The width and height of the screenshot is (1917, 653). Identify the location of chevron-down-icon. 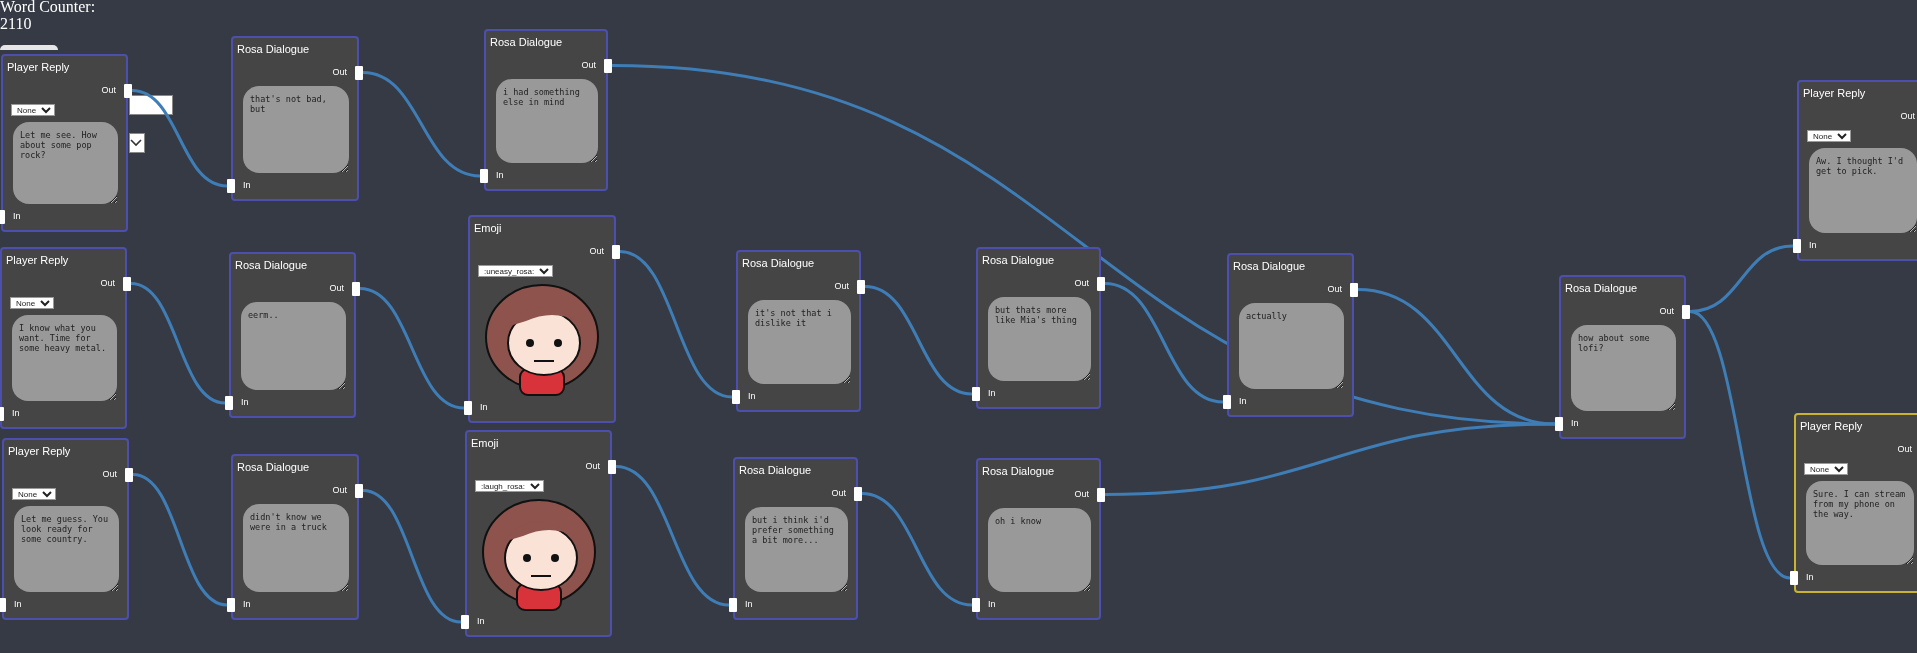
(136, 143).